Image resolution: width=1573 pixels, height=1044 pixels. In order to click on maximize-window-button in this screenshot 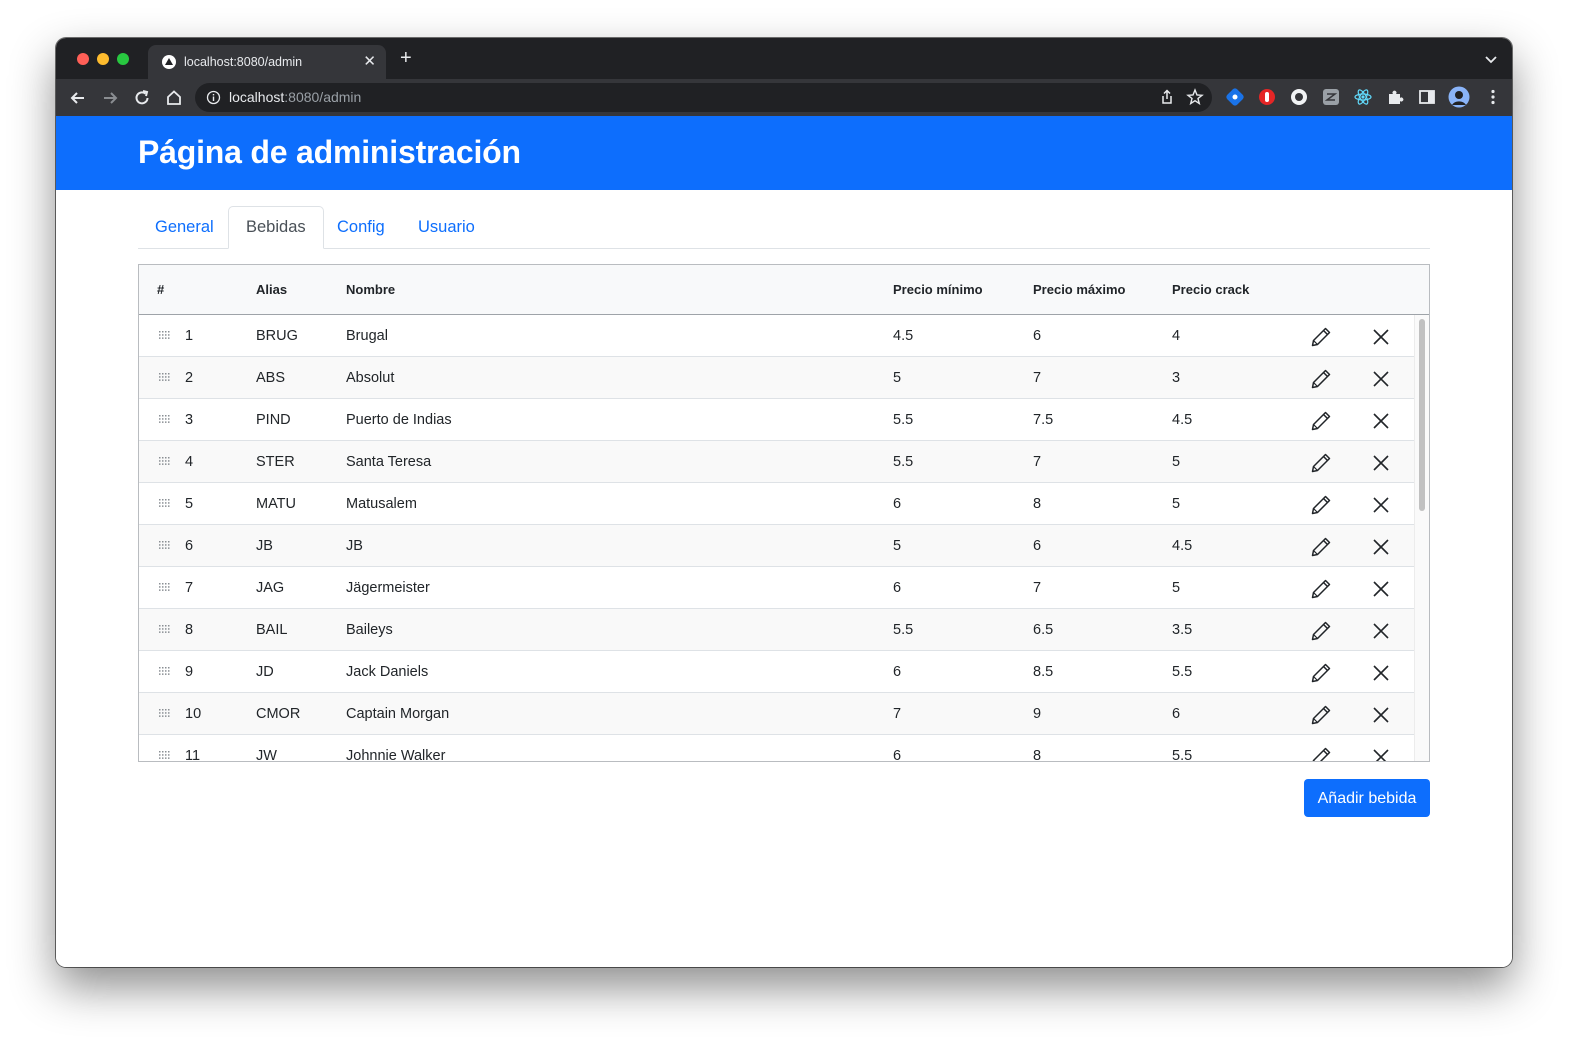, I will do `click(123, 59)`.